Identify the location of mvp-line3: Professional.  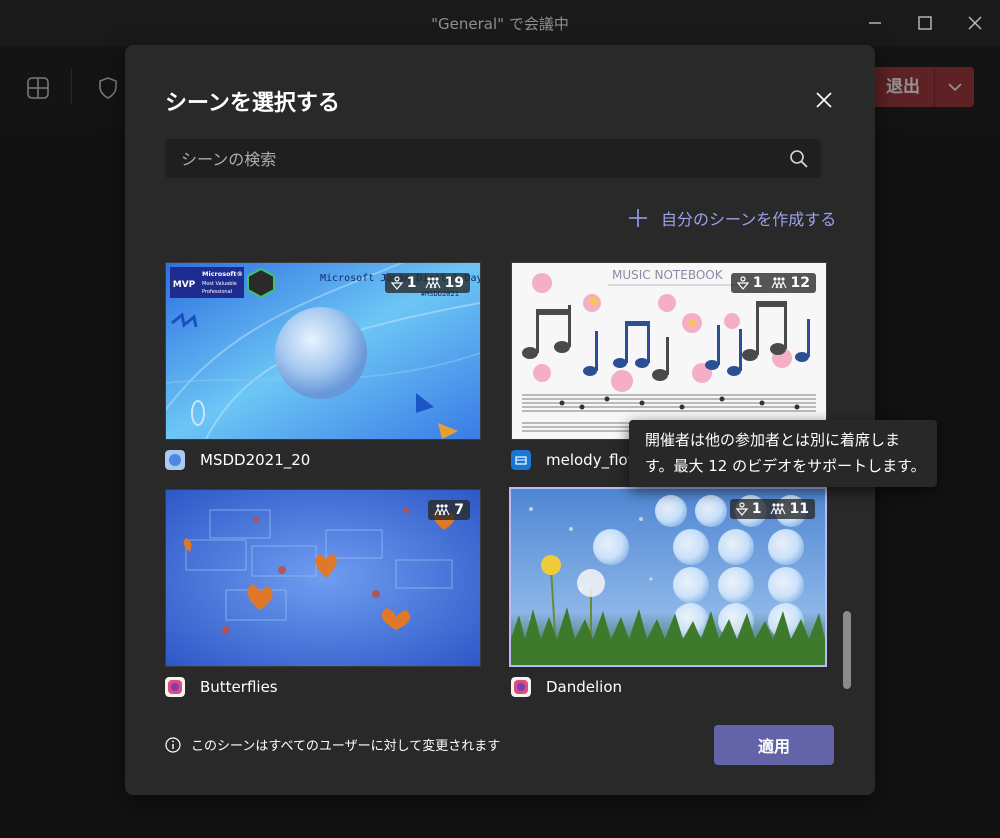
(217, 292).